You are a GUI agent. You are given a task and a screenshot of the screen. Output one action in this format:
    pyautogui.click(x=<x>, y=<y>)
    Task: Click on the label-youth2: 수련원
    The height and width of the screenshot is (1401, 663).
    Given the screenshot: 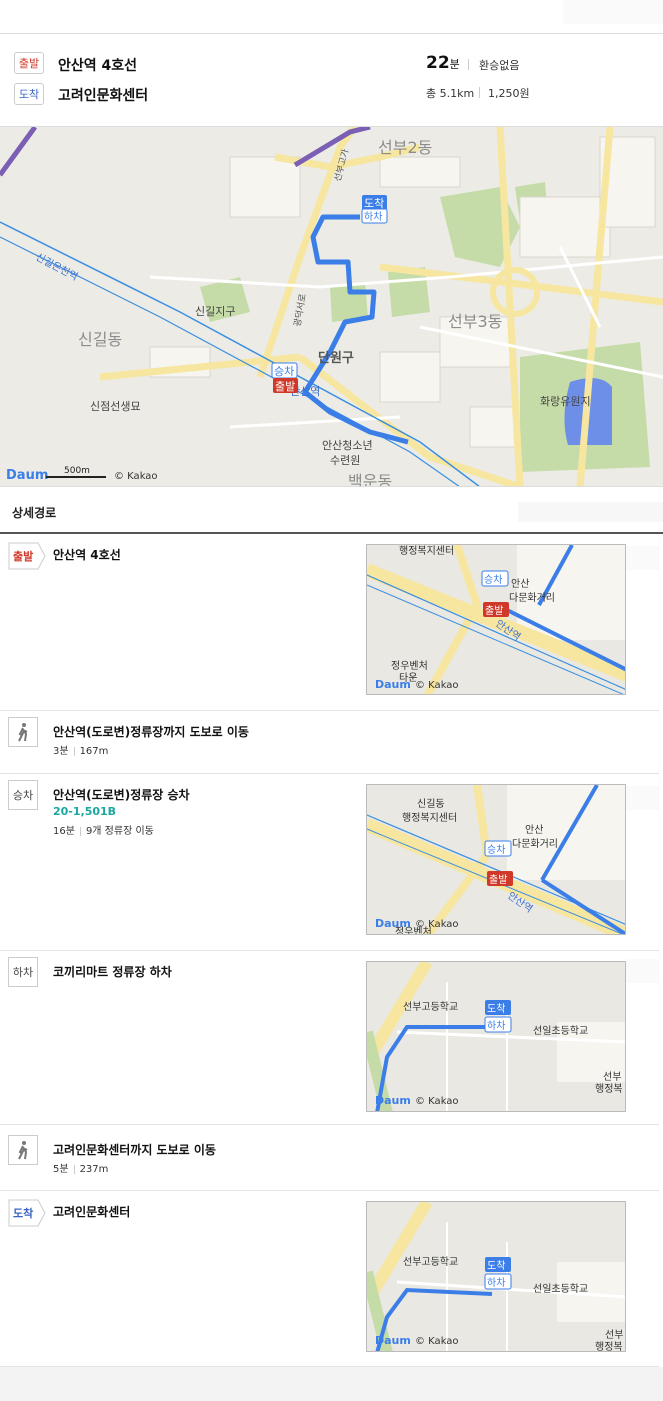 What is the action you would take?
    pyautogui.click(x=345, y=460)
    